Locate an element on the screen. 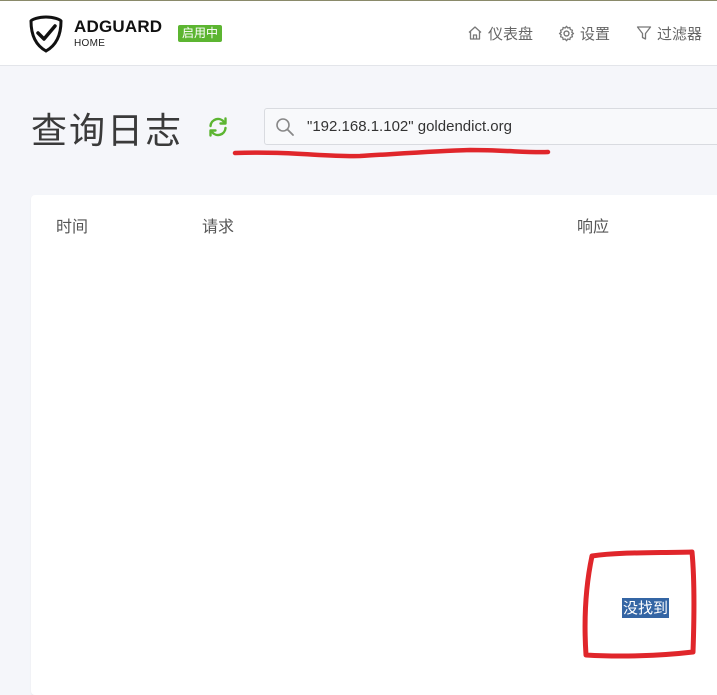  nav-dashboard: 仪表盘 is located at coordinates (500, 33).